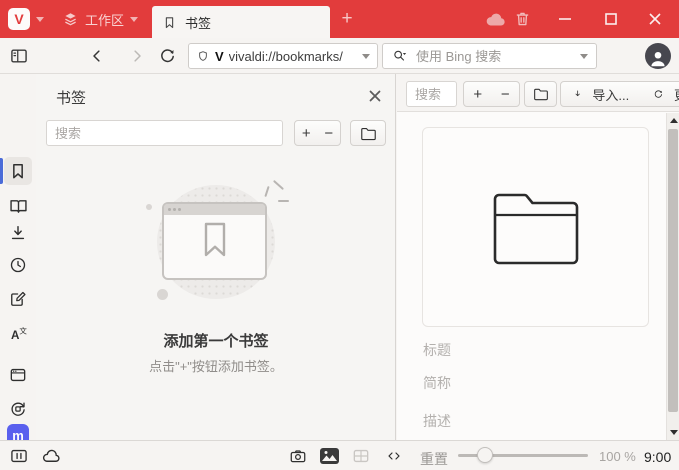 The image size is (679, 470). Describe the element at coordinates (97, 56) in the screenshot. I see `back-button` at that location.